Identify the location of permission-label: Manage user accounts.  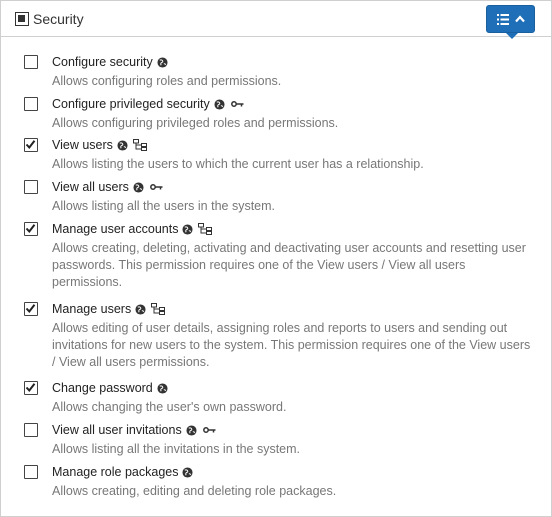
(115, 229).